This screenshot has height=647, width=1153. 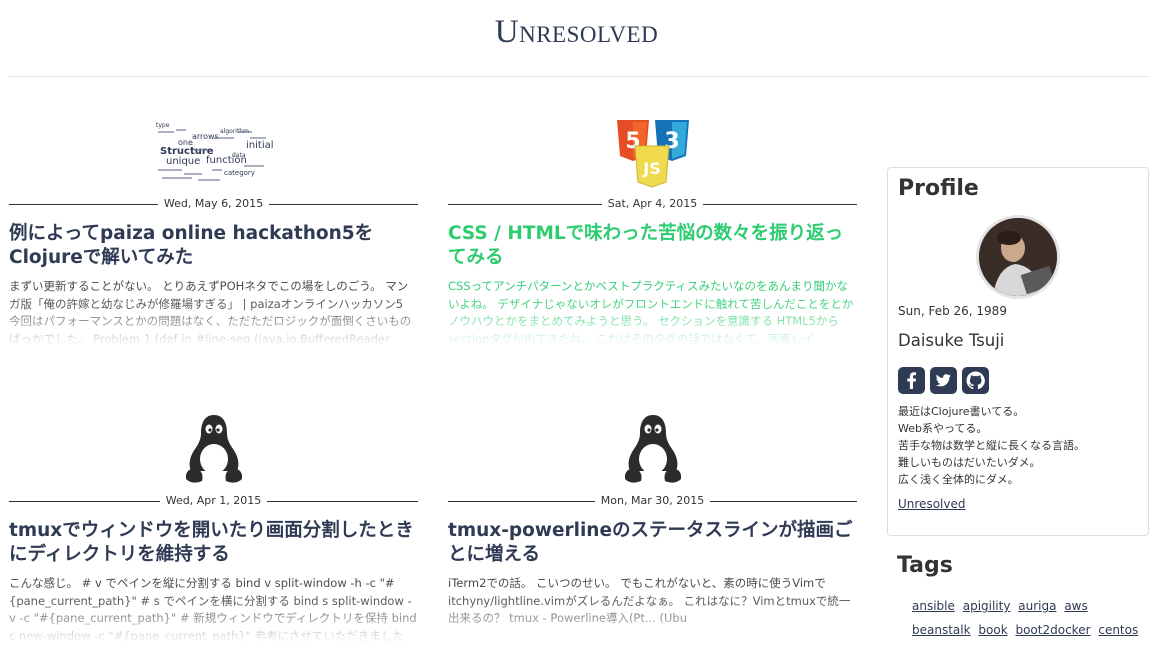 I want to click on blog-link: Unresolved, so click(x=931, y=504).